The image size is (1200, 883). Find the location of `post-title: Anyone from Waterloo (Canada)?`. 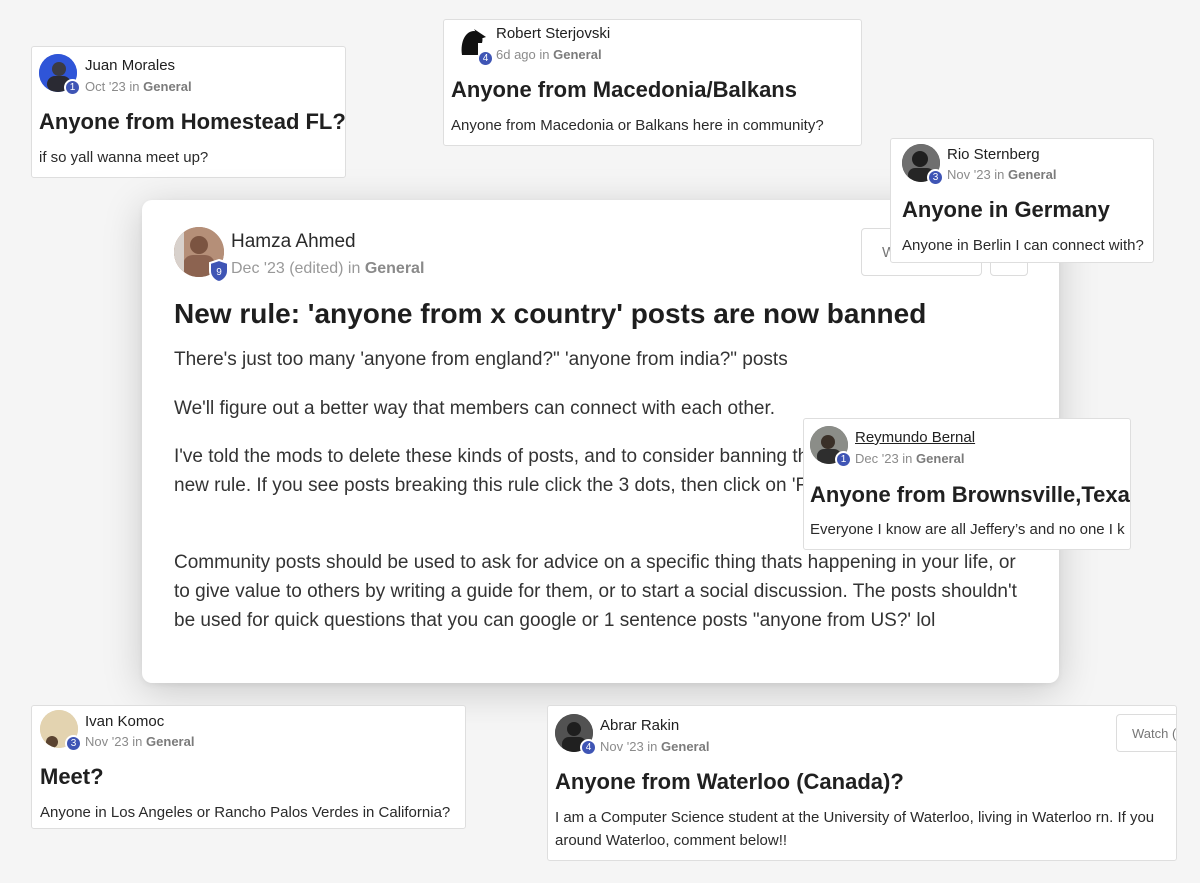

post-title: Anyone from Waterloo (Canada)? is located at coordinates (729, 782).